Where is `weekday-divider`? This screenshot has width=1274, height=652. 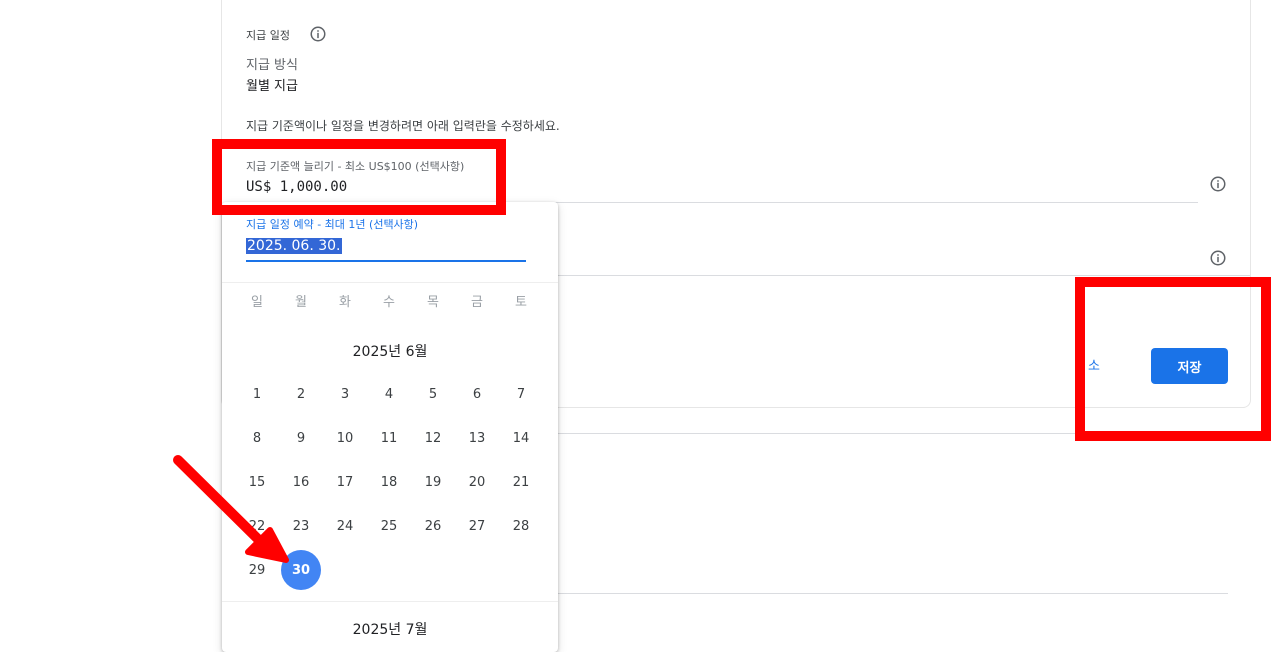
weekday-divider is located at coordinates (390, 282).